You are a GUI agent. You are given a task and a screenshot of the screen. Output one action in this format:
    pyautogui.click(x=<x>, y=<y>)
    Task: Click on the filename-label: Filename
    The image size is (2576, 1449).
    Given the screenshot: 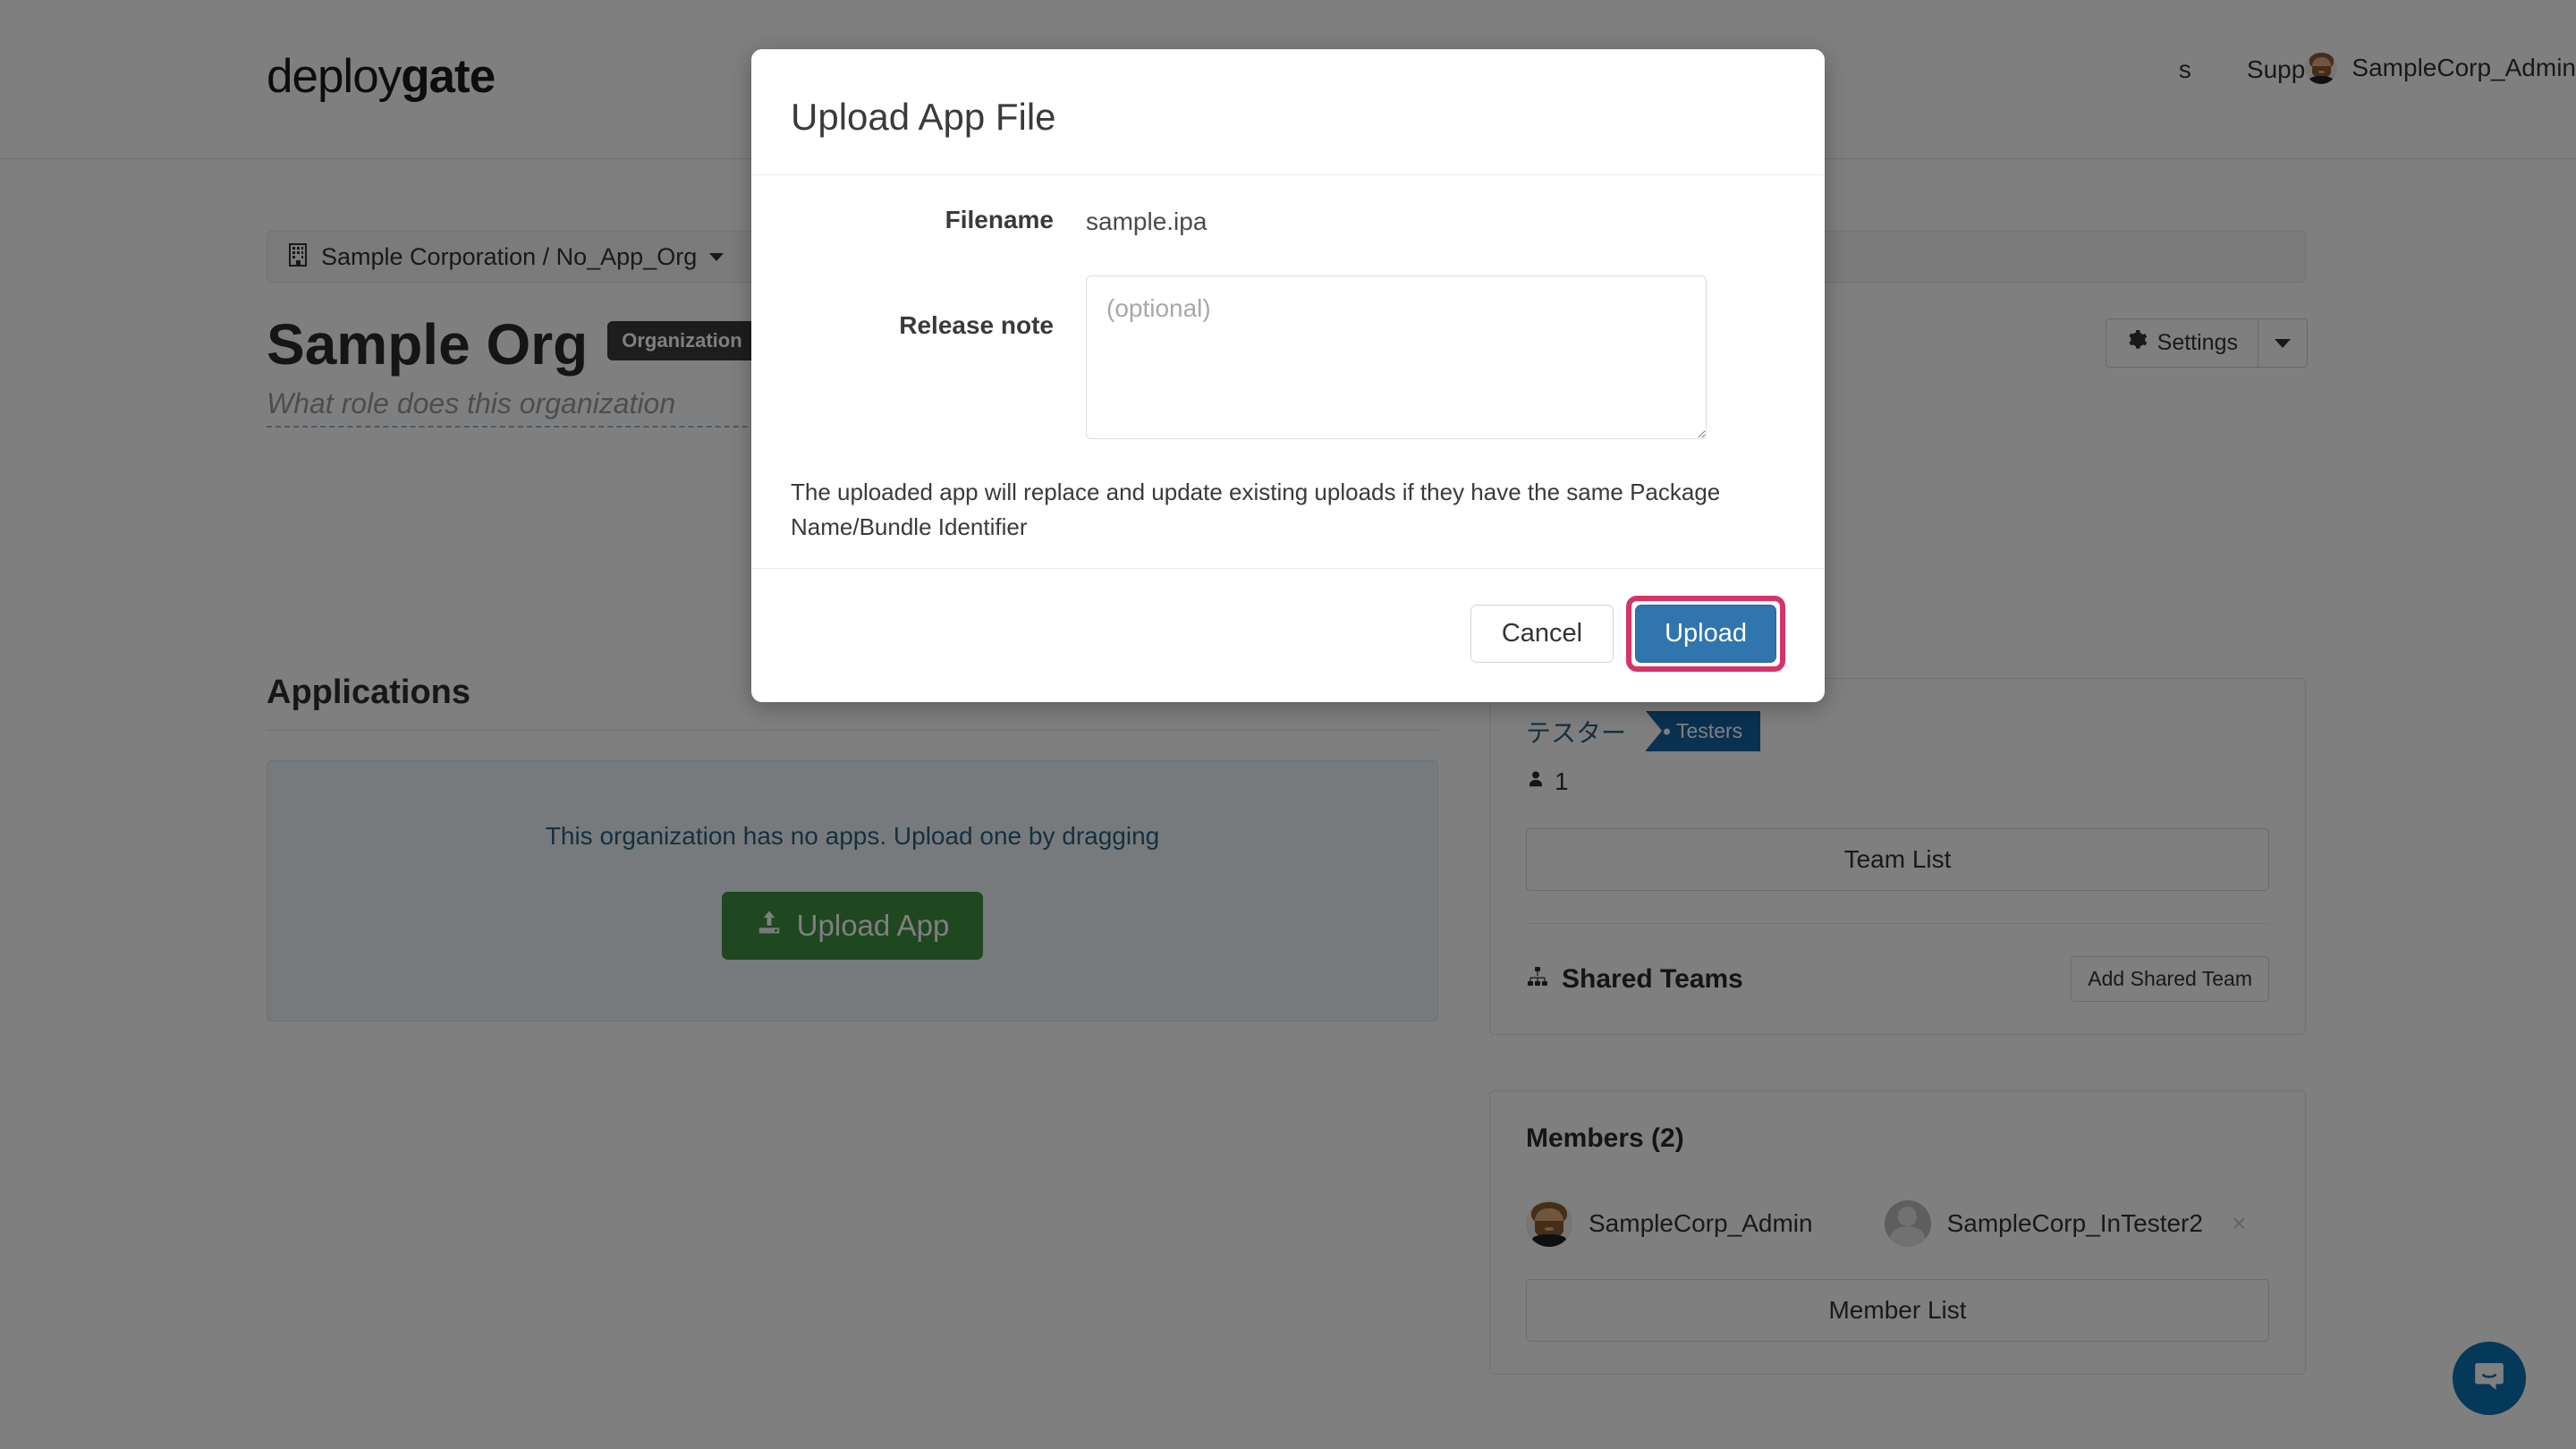 What is the action you would take?
    pyautogui.click(x=999, y=219)
    